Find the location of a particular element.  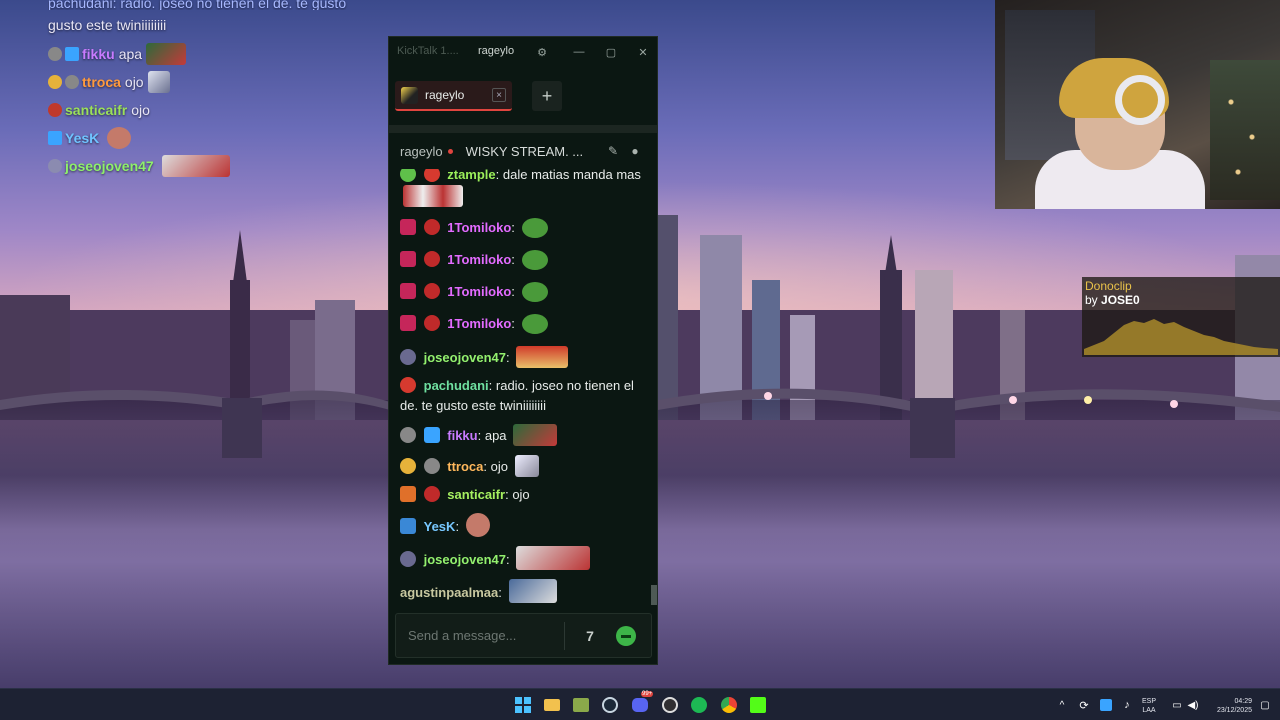

overlay-line: santicaifr ojo is located at coordinates (208, 110).